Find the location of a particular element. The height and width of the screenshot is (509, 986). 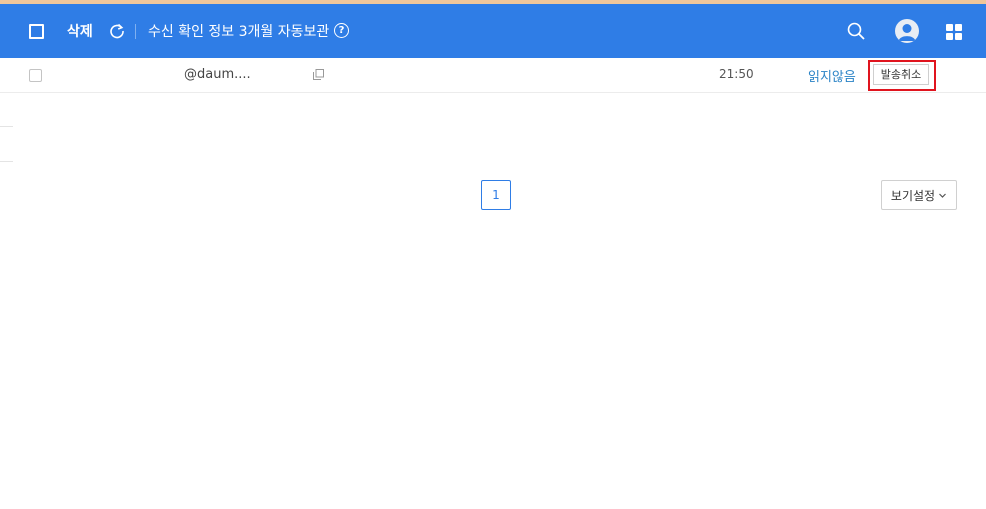

cancel-send-button: 발송취소 is located at coordinates (901, 74).